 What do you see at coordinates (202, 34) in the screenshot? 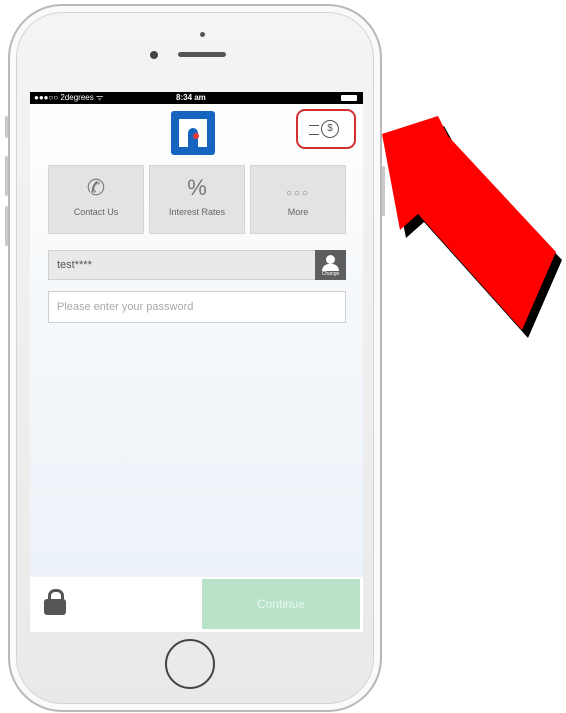
I see `proximity-sensor` at bounding box center [202, 34].